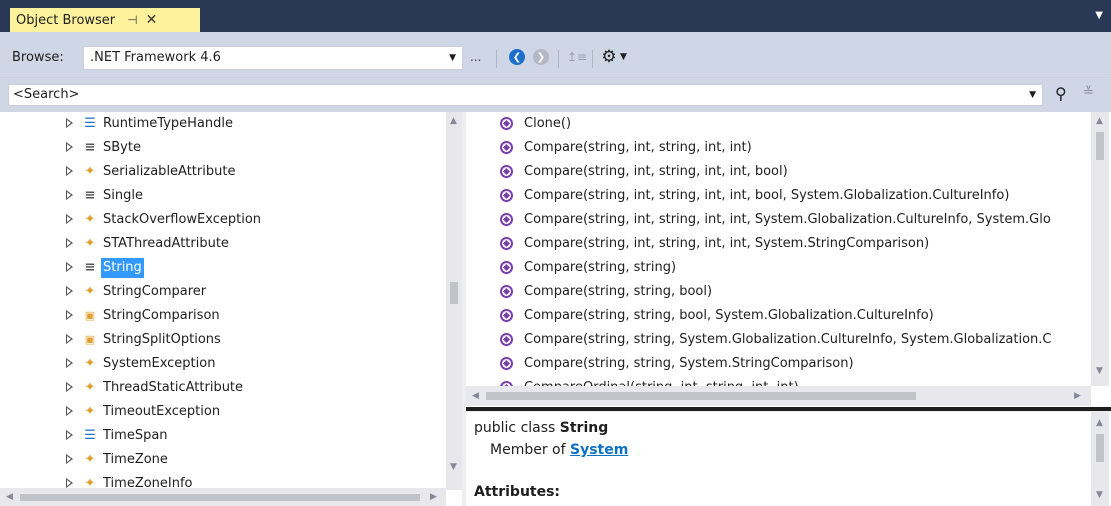 Image resolution: width=1111 pixels, height=506 pixels. Describe the element at coordinates (220, 364) in the screenshot. I see `tree-item: ✦ SystemException` at that location.